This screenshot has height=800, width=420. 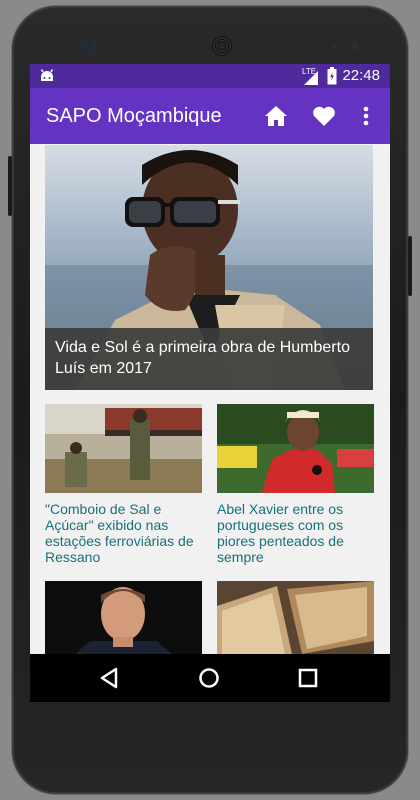 What do you see at coordinates (276, 116) in the screenshot?
I see `home-icon` at bounding box center [276, 116].